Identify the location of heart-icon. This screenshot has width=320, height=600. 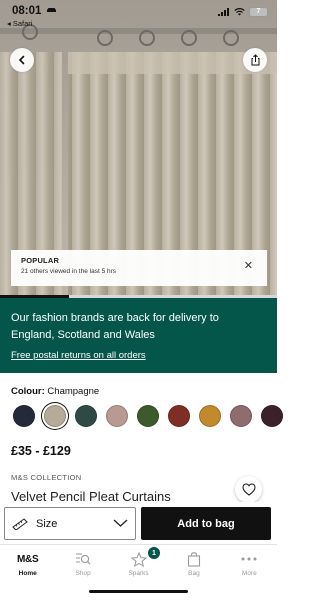
(248, 489).